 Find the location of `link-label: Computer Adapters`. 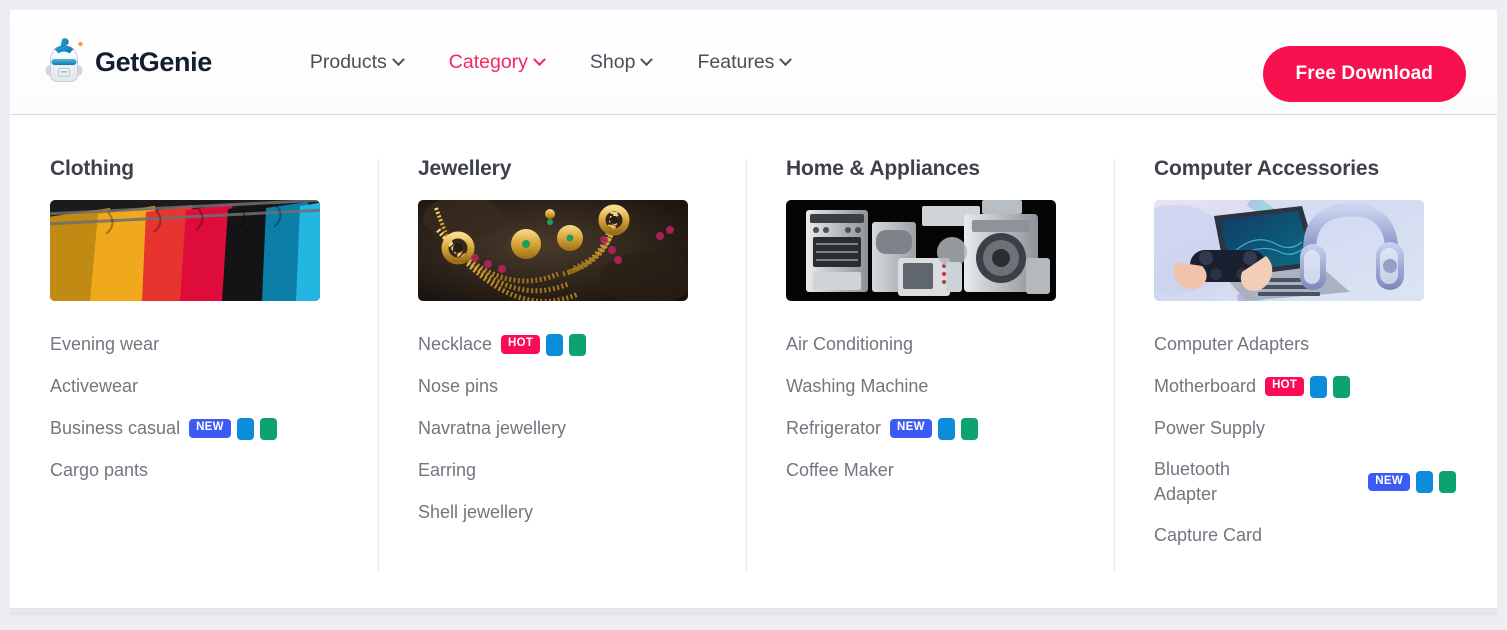

link-label: Computer Adapters is located at coordinates (1232, 344).